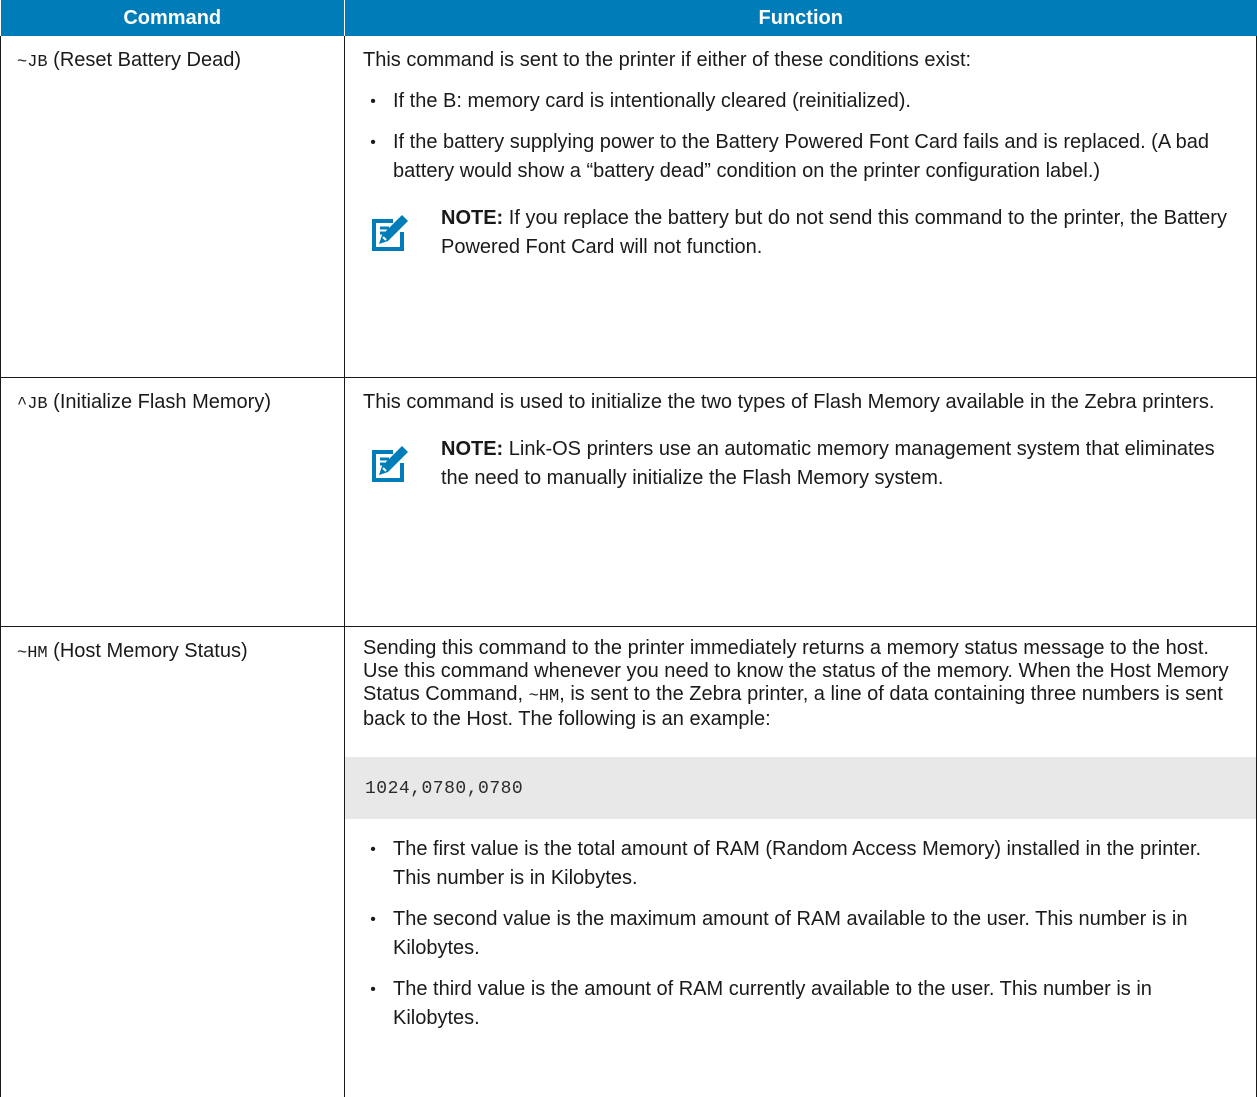  I want to click on example-code-block: 1024,0780,0780, so click(800, 788).